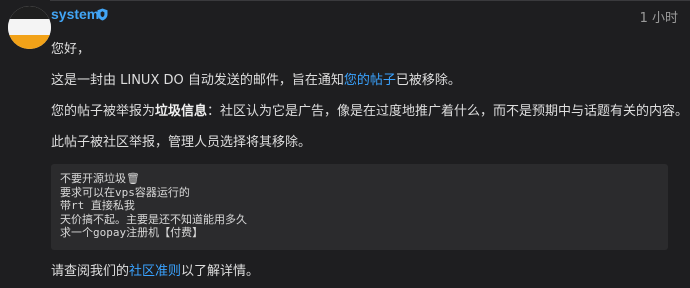 This screenshot has height=288, width=690. Describe the element at coordinates (153, 219) in the screenshot. I see `quoted-line: 天价搞不起。主要是还不知道能用多久` at that location.